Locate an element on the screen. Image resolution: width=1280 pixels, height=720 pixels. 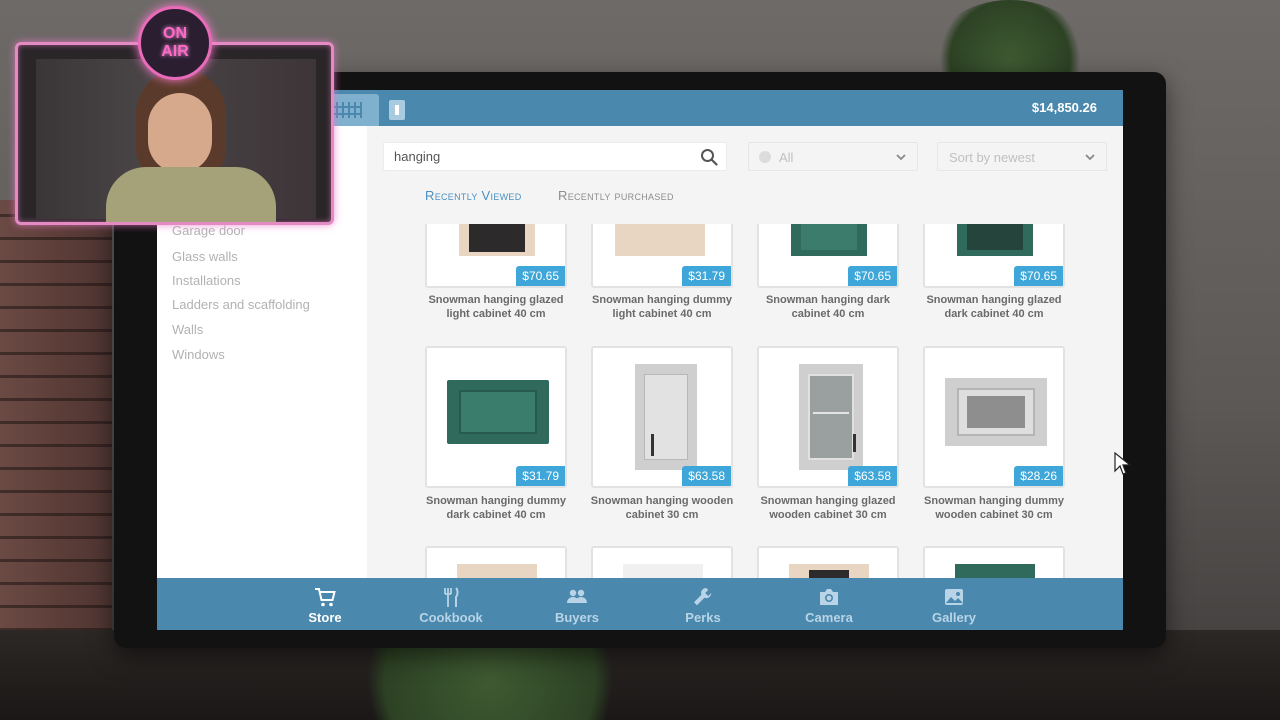
mouse-cursor-icon is located at coordinates (1123, 463).